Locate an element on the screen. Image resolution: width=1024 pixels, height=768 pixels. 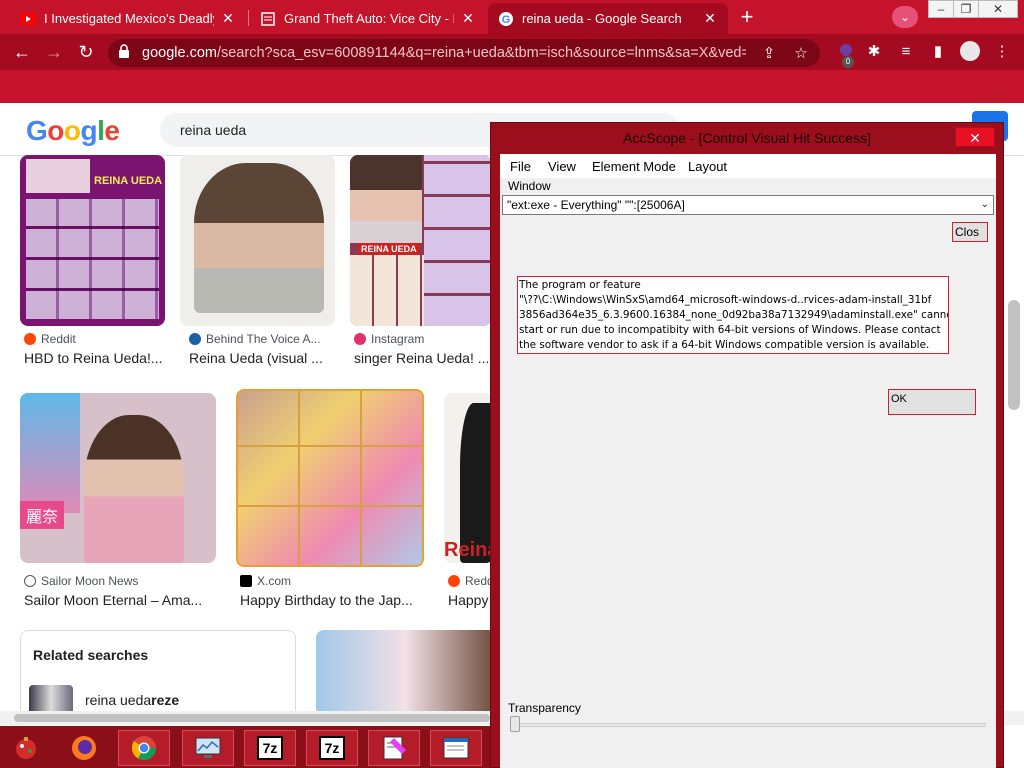
notepad-app-icon is located at coordinates (394, 748).